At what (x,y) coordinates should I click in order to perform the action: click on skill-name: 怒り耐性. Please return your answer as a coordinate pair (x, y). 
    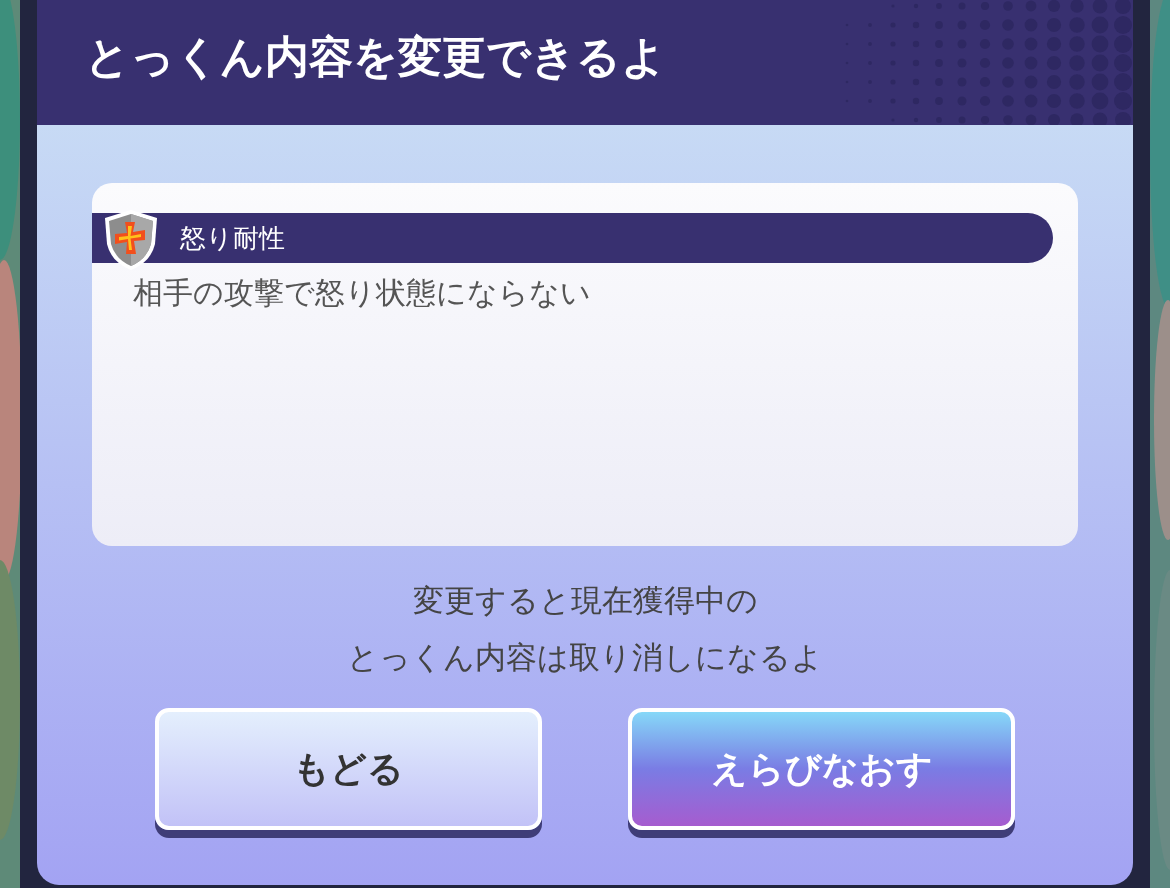
    Looking at the image, I should click on (232, 238).